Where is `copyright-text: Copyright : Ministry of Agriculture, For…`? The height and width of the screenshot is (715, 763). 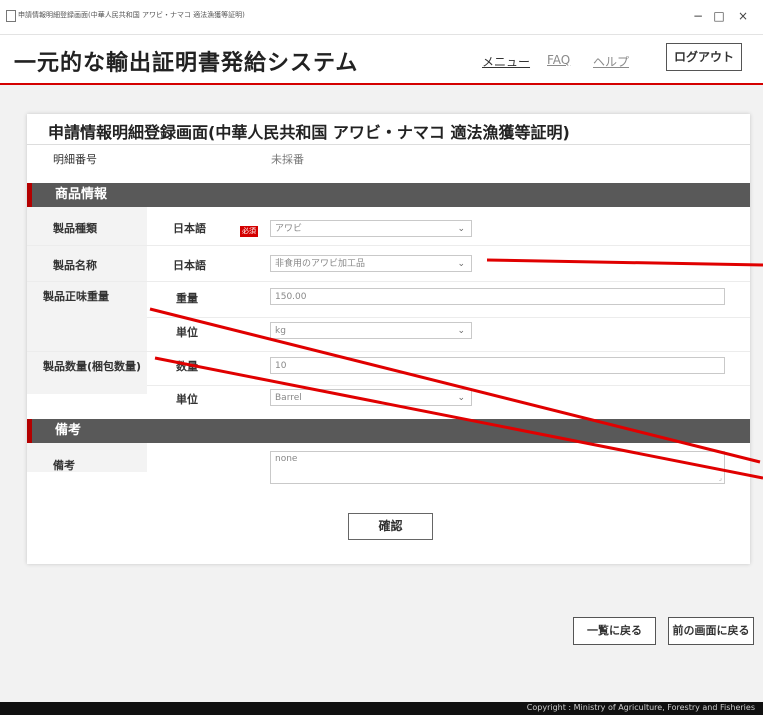
copyright-text: Copyright : Ministry of Agriculture, For… is located at coordinates (640, 707).